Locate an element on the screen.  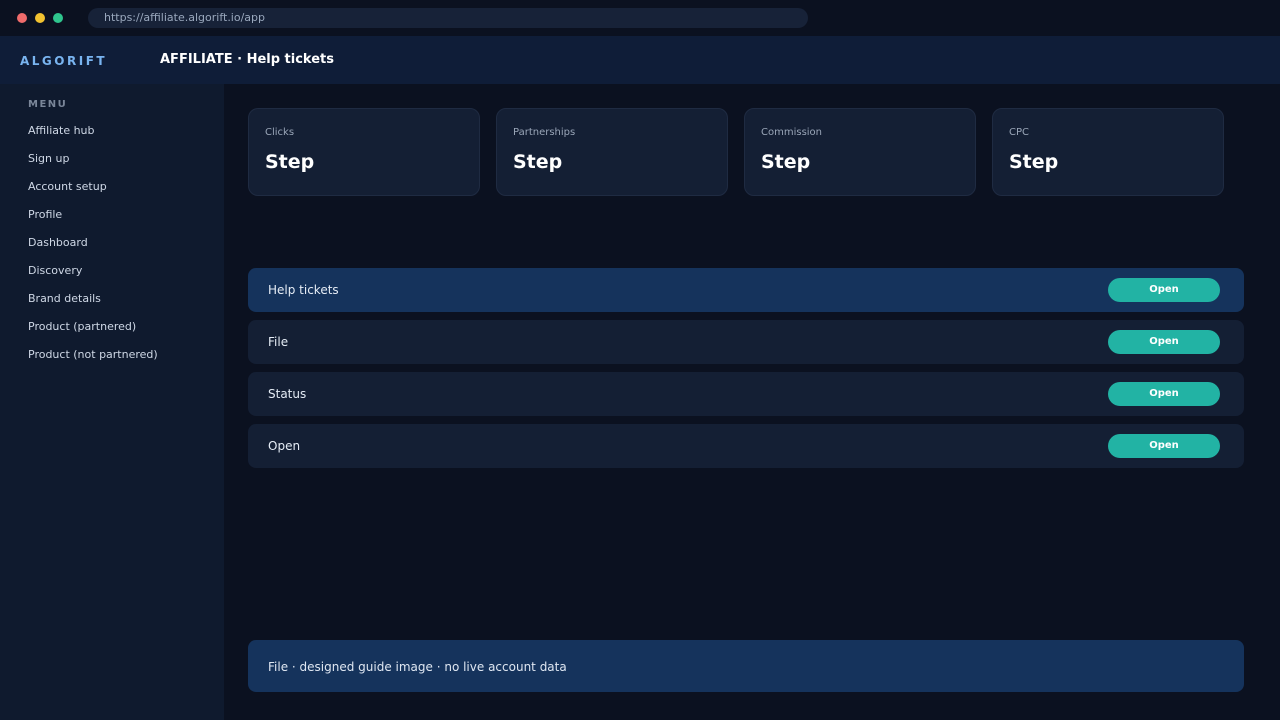
menu-heading: MENU is located at coordinates (48, 104).